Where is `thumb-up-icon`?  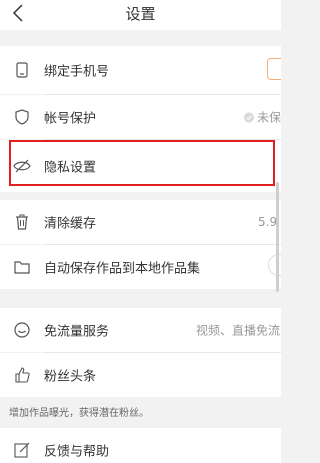
thumb-up-icon is located at coordinates (22, 375).